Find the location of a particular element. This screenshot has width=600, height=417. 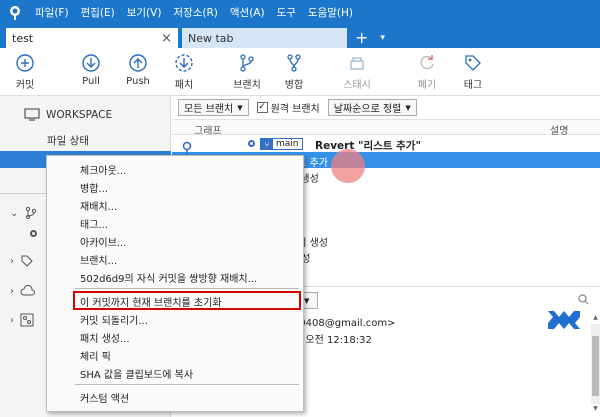

click-indicator is located at coordinates (348, 166).